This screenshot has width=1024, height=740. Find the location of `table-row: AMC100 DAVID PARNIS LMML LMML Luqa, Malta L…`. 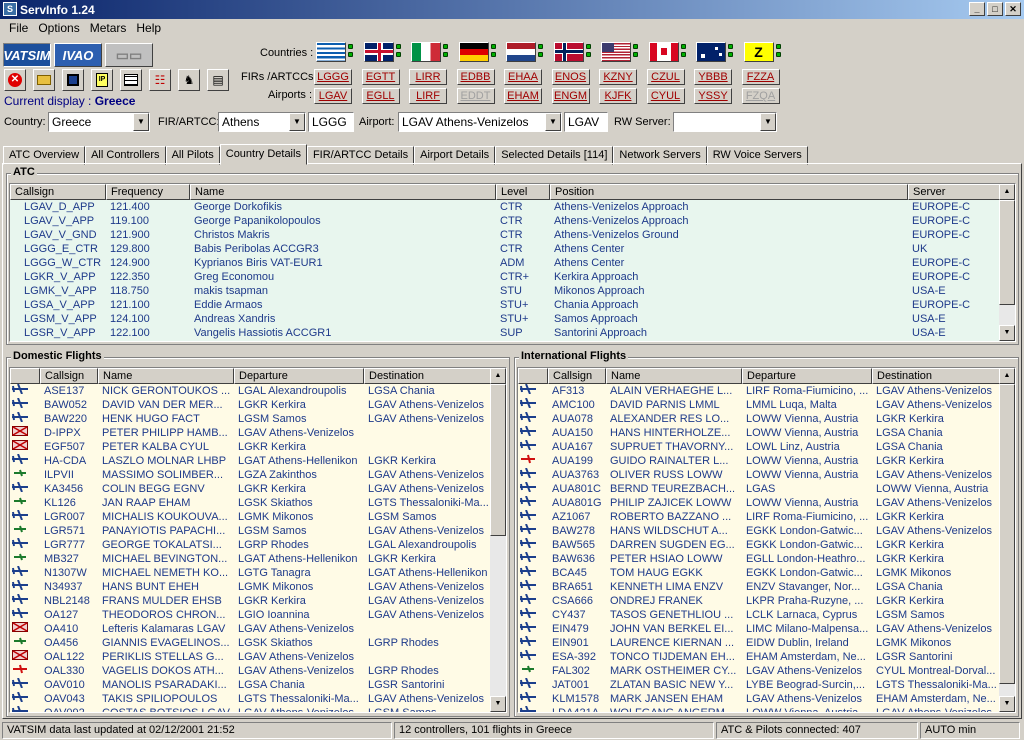

table-row: AMC100 DAVID PARNIS LMML LMML Luqa, Malta L… is located at coordinates (766, 405).